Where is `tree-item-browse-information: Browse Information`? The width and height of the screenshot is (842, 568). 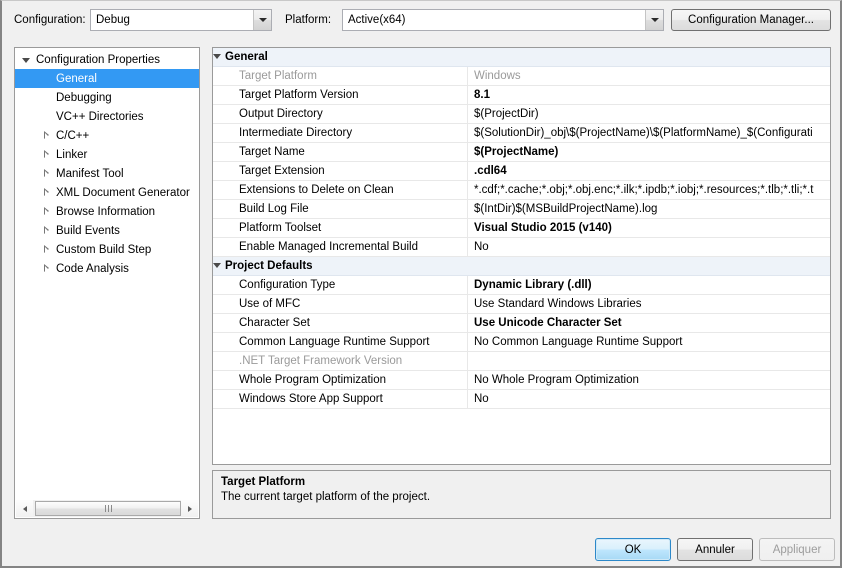
tree-item-browse-information: Browse Information is located at coordinates (107, 211).